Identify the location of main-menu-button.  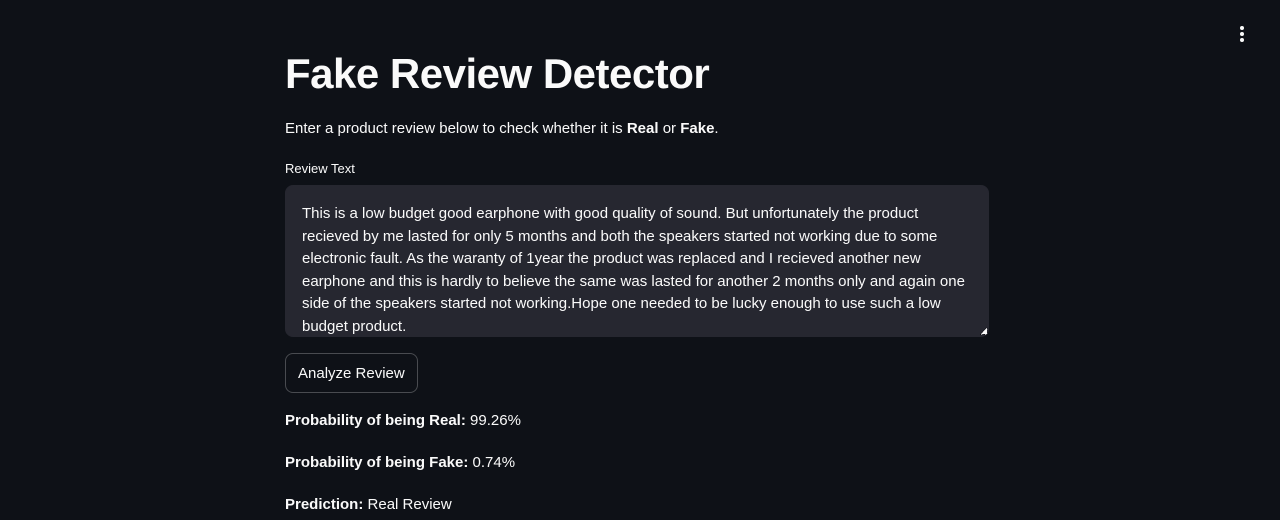
(1242, 34).